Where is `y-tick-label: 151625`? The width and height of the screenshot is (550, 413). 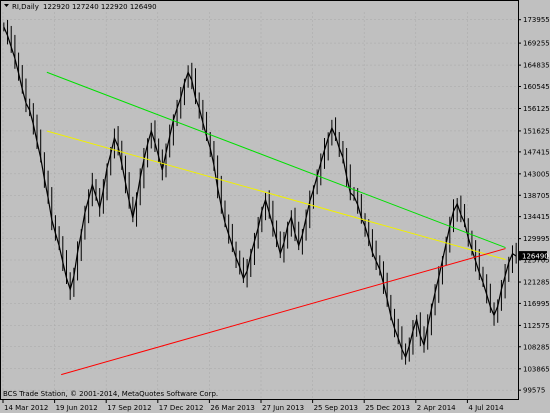
y-tick-label: 151625 is located at coordinates (536, 131).